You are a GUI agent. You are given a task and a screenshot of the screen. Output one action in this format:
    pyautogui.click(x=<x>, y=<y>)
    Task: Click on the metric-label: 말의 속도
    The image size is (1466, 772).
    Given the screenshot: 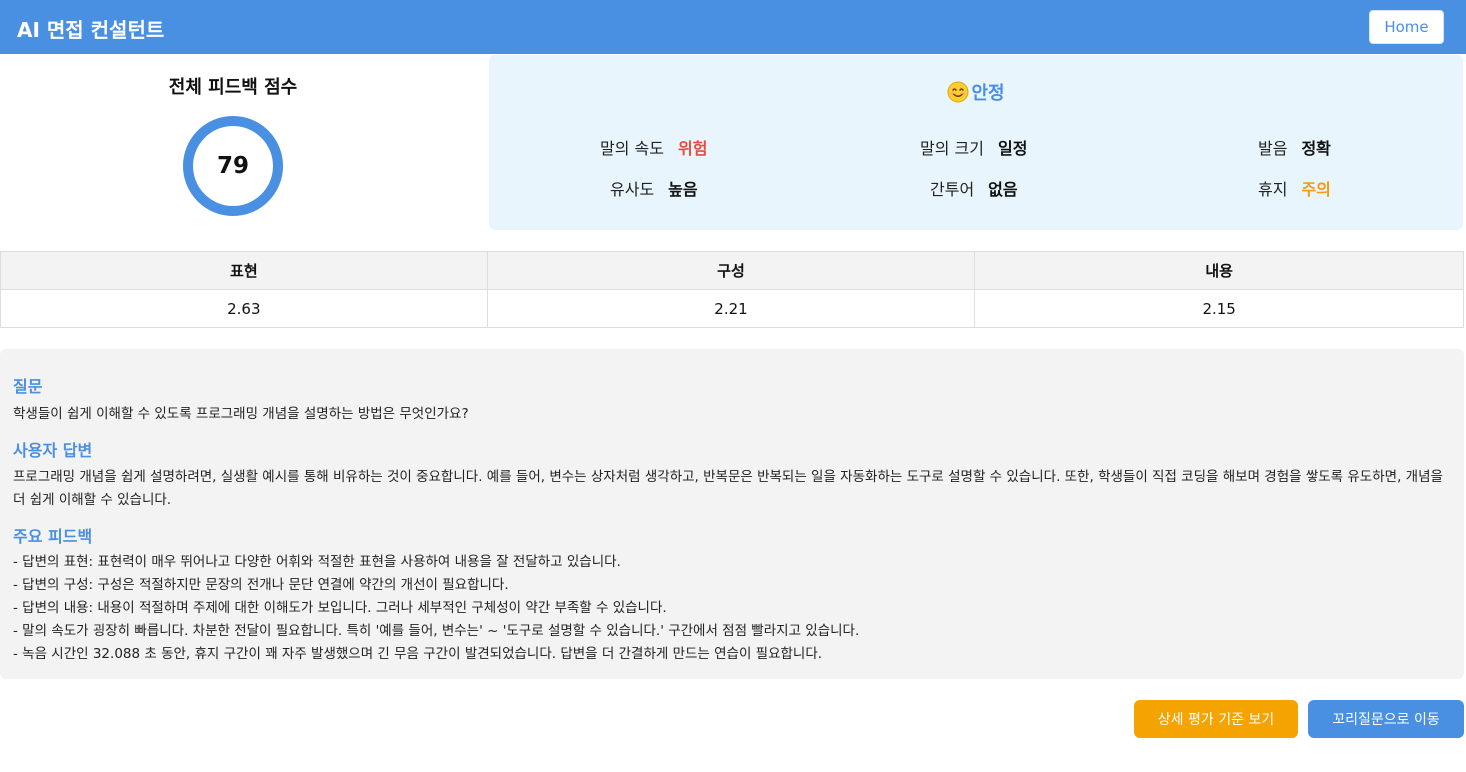 What is the action you would take?
    pyautogui.click(x=632, y=148)
    